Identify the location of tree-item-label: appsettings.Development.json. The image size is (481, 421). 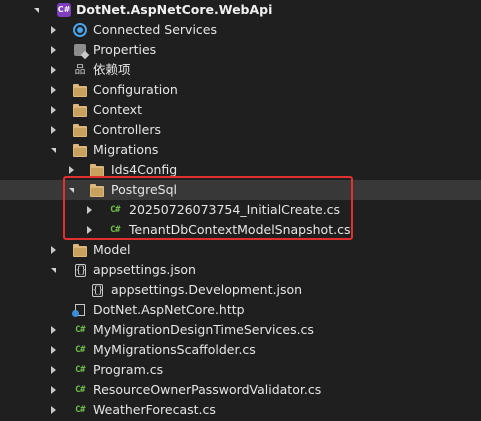
(207, 289).